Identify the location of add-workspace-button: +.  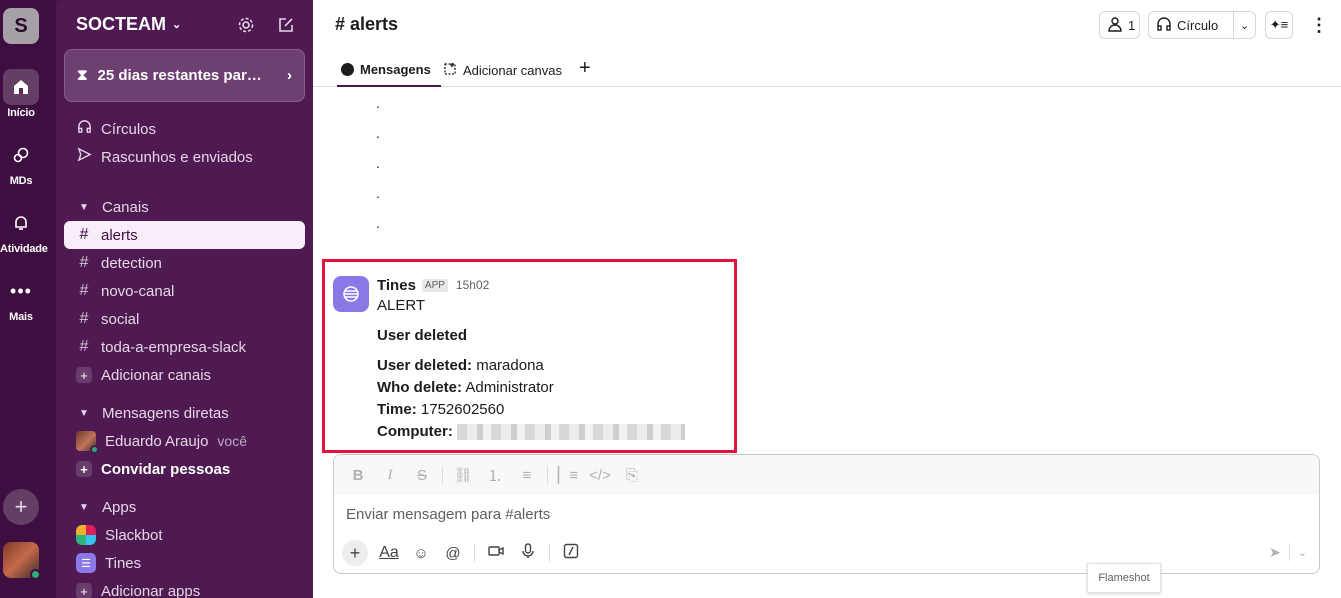
(21, 507).